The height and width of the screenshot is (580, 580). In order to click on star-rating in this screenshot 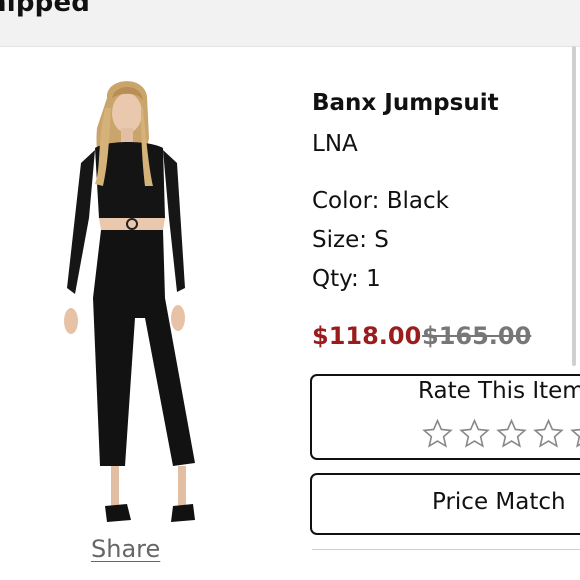, I will do `click(499, 434)`.